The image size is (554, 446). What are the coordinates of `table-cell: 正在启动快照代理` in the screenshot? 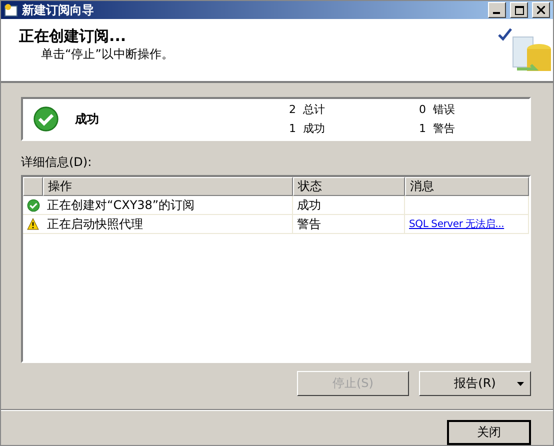 It's located at (168, 224).